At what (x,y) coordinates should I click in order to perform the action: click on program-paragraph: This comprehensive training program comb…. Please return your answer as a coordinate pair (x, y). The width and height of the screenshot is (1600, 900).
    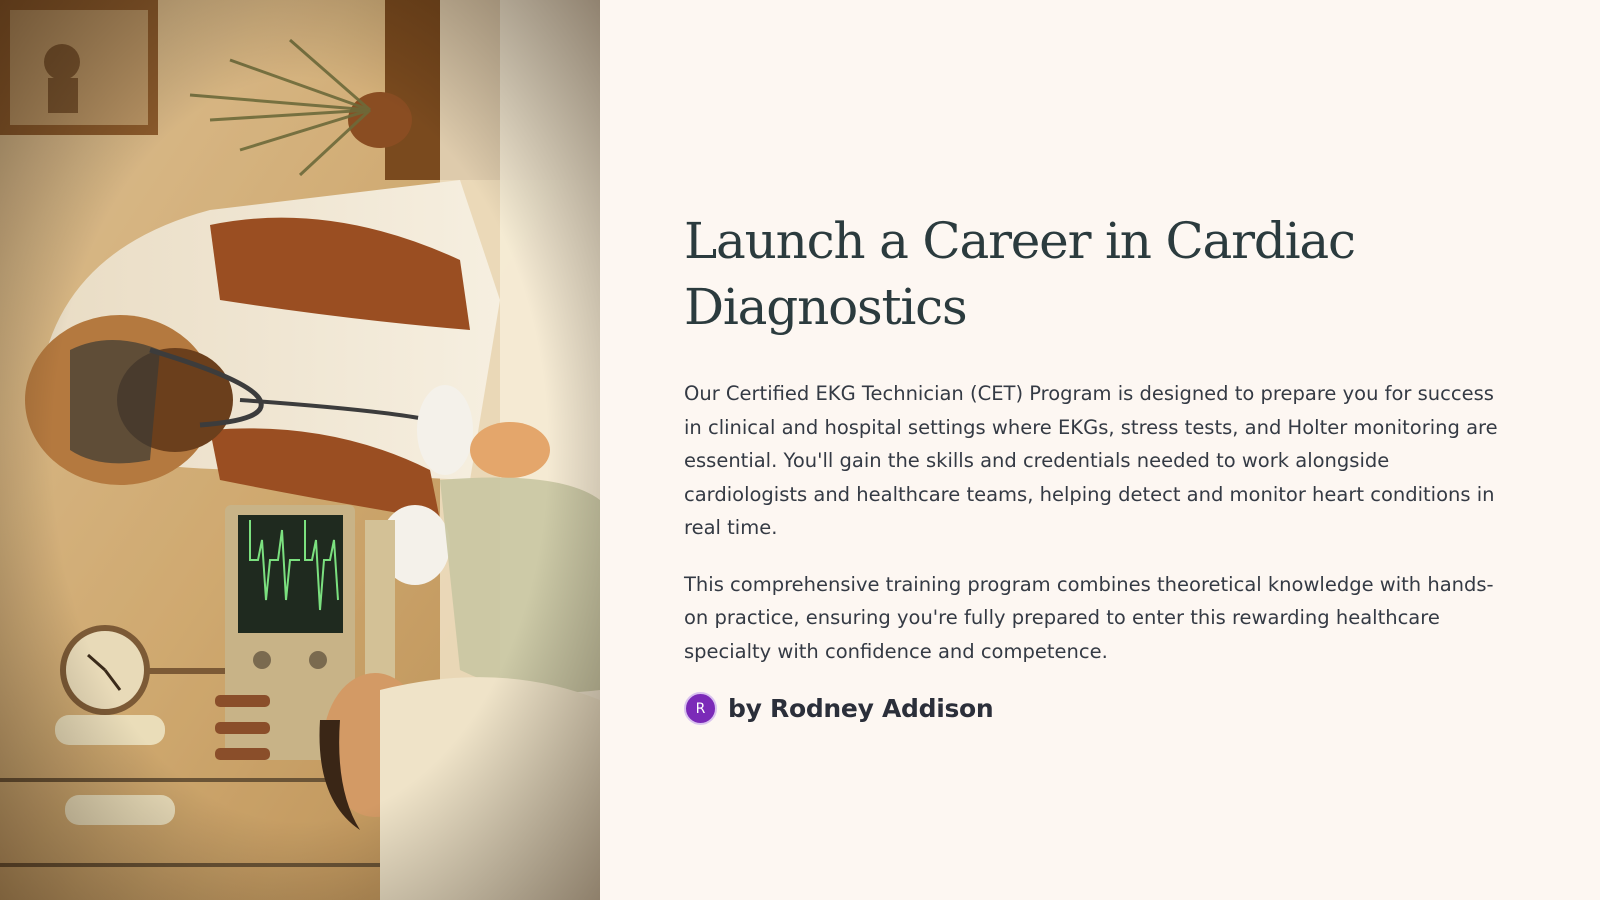
    Looking at the image, I should click on (1089, 617).